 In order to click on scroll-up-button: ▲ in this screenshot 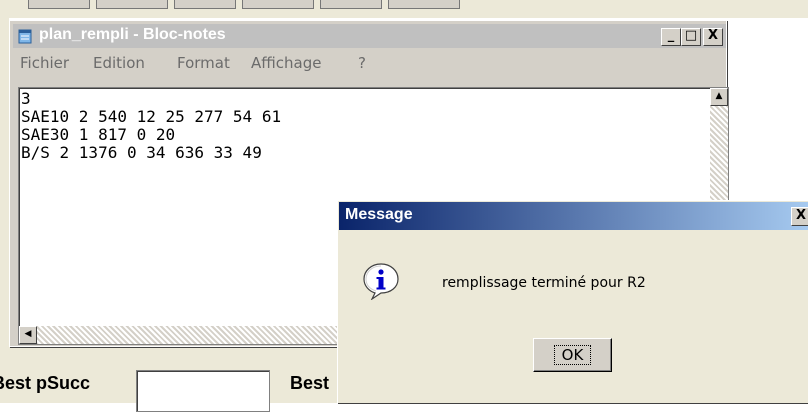, I will do `click(719, 97)`.